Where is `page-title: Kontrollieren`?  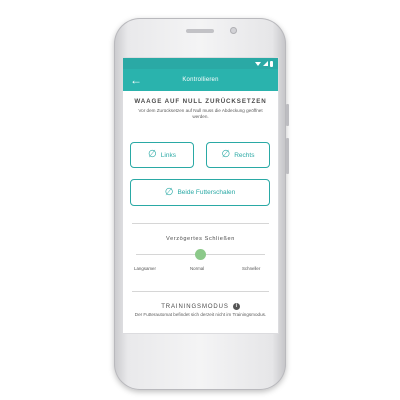 page-title: Kontrollieren is located at coordinates (200, 80).